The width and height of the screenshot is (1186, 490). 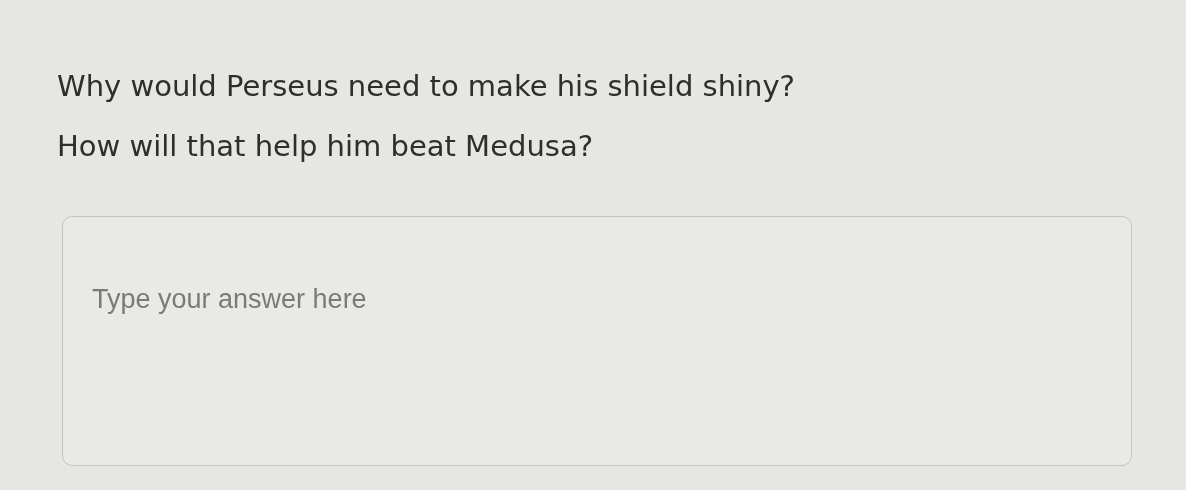 I want to click on question-text: How will that help him beat Medusa?, so click(x=326, y=146).